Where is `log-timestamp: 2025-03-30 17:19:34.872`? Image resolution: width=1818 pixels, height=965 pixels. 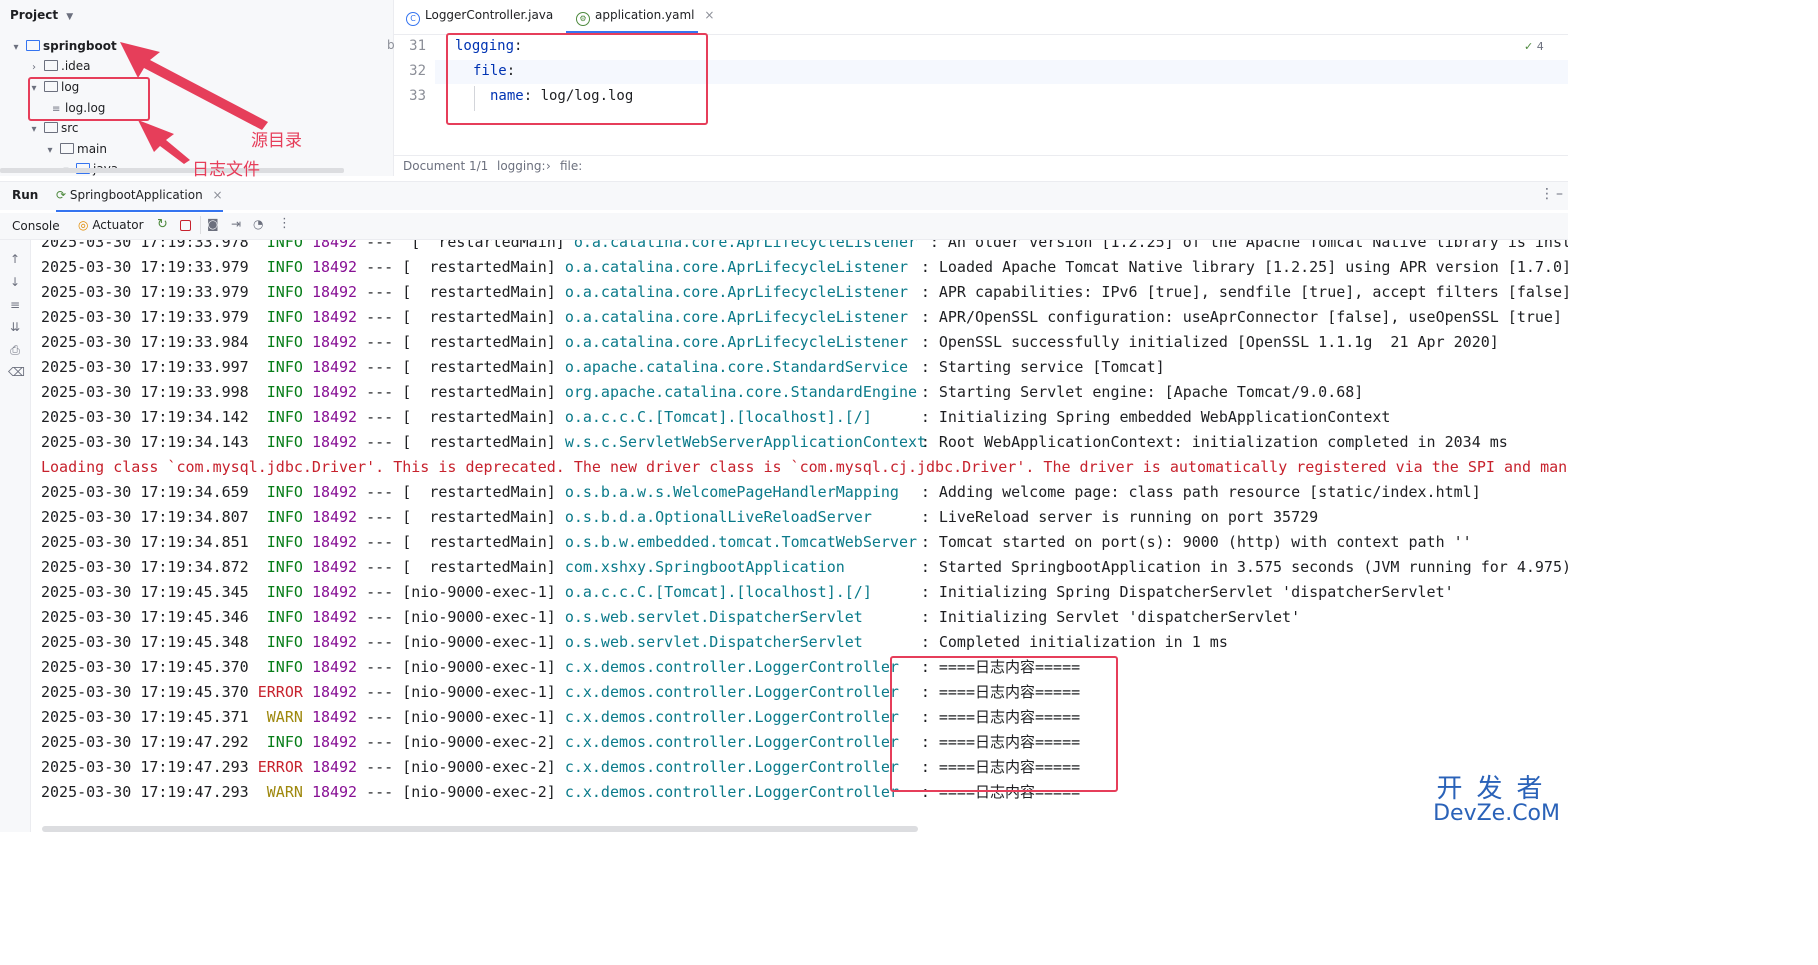
log-timestamp: 2025-03-30 17:19:34.872 is located at coordinates (145, 567).